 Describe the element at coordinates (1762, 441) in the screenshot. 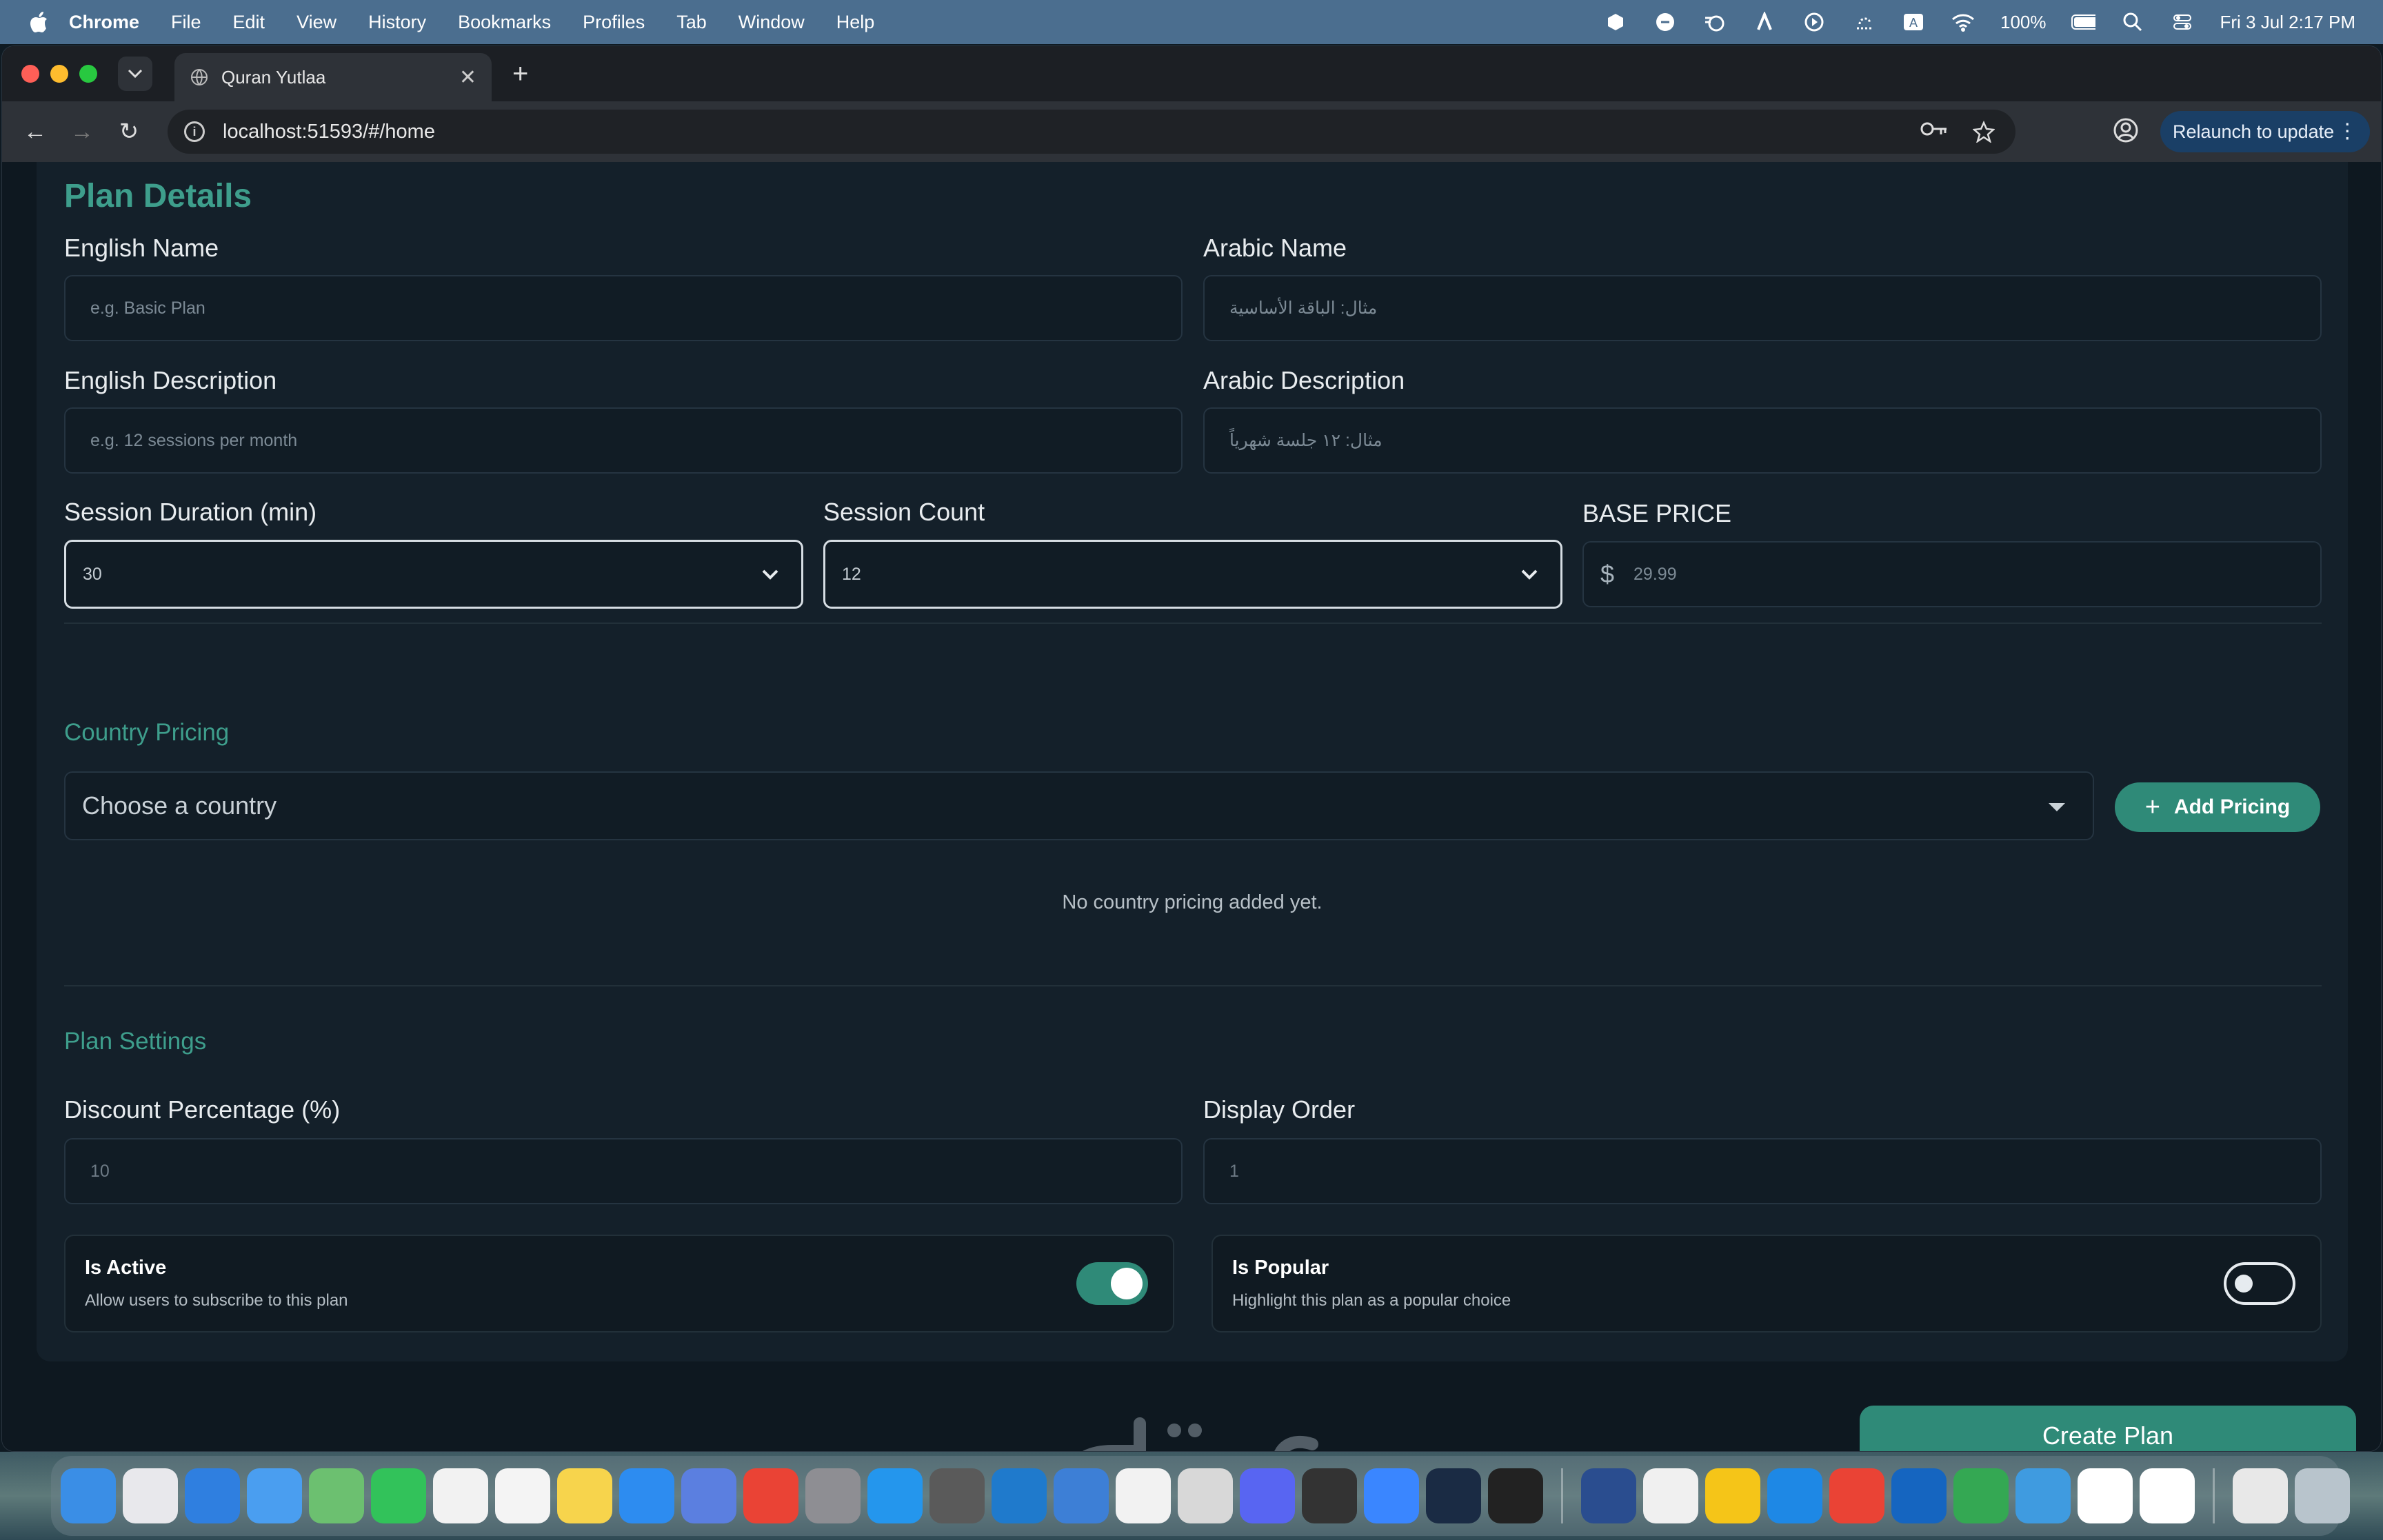

I see `arabic-description-input: مثال: ١٢ جلسة شهرياً` at that location.